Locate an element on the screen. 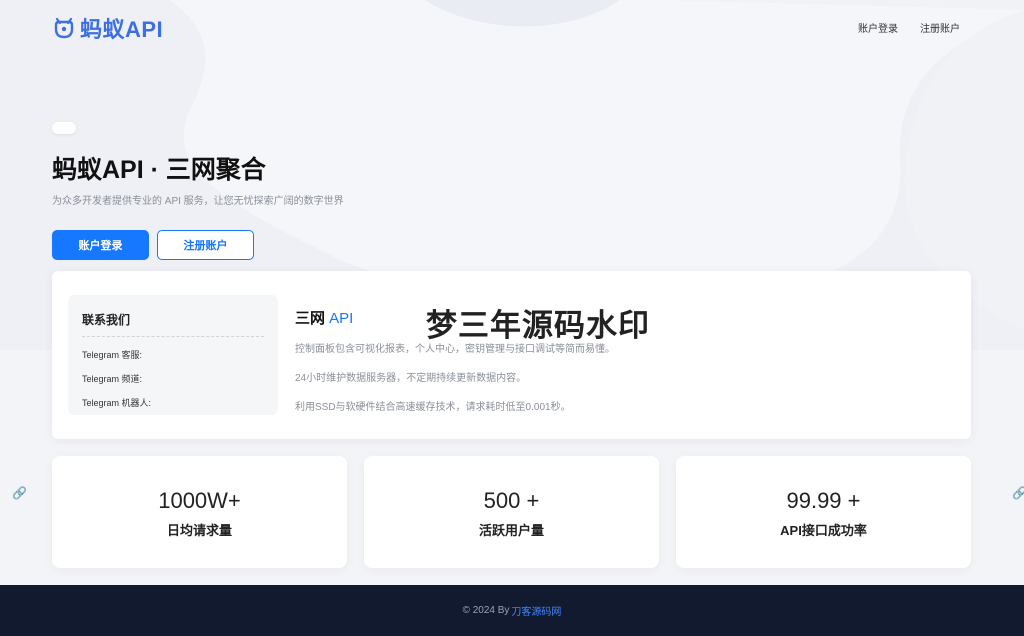  contact-telegram-bot: Telegram 机器人: is located at coordinates (117, 403).